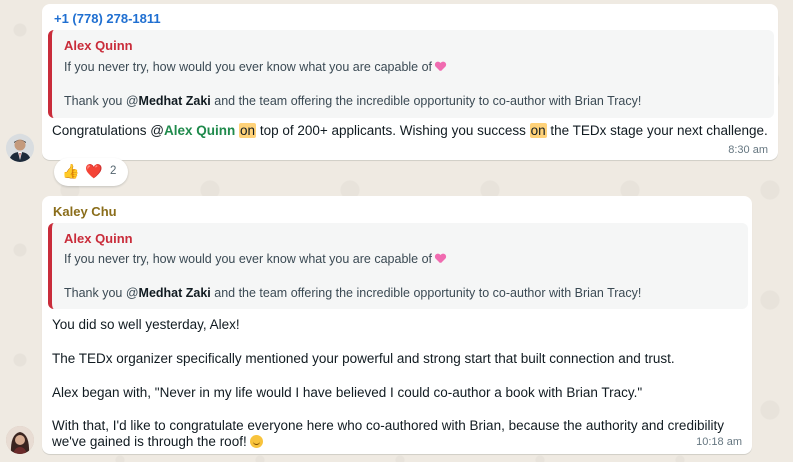 This screenshot has height=462, width=793. I want to click on sender-name: +1 (778) 278-1811, so click(107, 18).